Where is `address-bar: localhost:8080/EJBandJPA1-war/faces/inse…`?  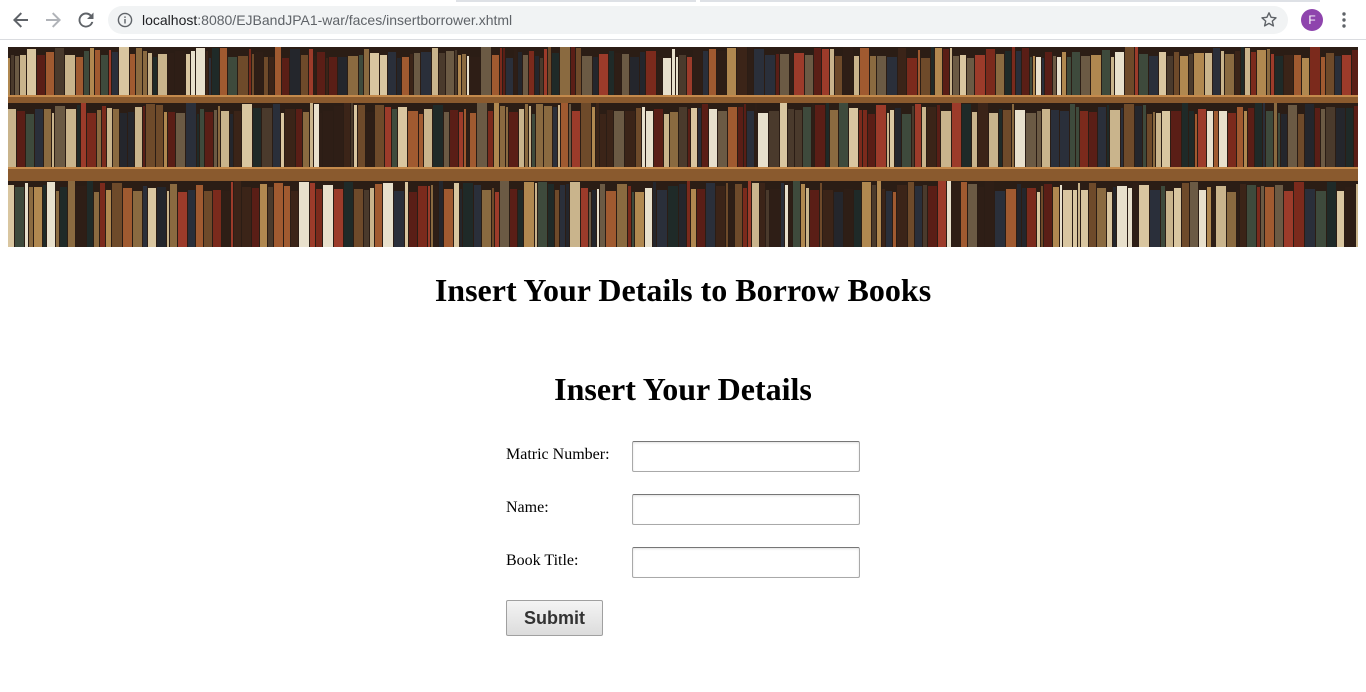
address-bar: localhost:8080/EJBandJPA1-war/faces/inse… is located at coordinates (698, 20).